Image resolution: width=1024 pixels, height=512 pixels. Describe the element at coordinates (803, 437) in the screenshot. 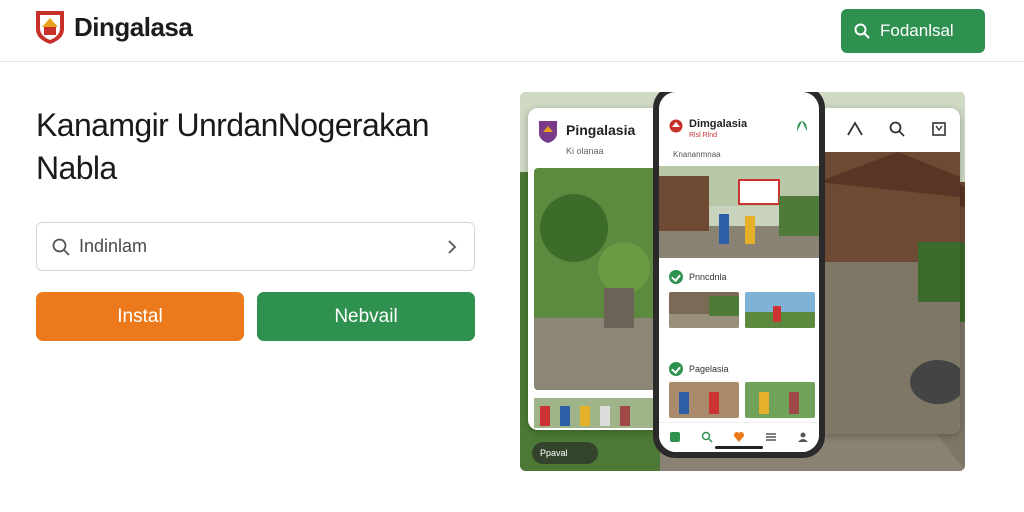

I see `user-icon` at that location.